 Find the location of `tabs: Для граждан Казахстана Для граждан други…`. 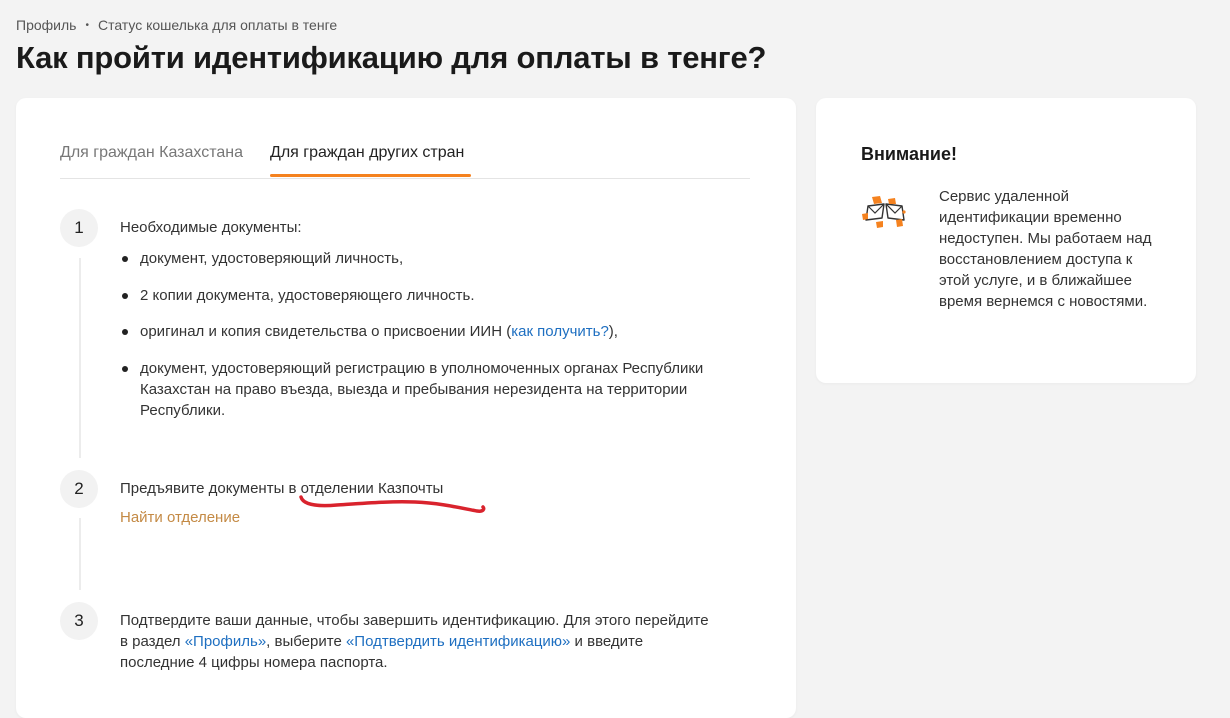

tabs: Для граждан Казахстана Для граждан други… is located at coordinates (405, 156).